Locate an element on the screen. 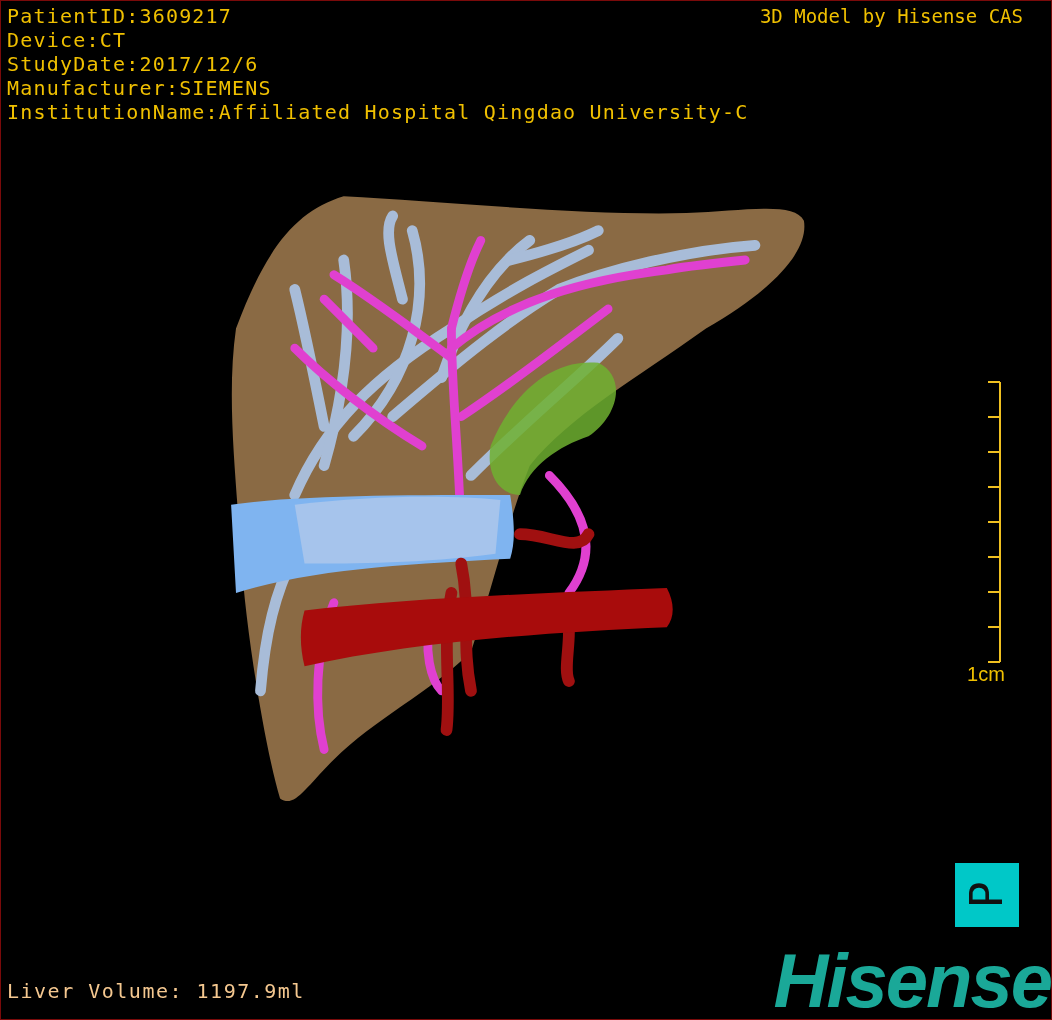 Image resolution: width=1052 pixels, height=1020 pixels. info-text: Manufacturer:SIEMENS is located at coordinates (139, 88).